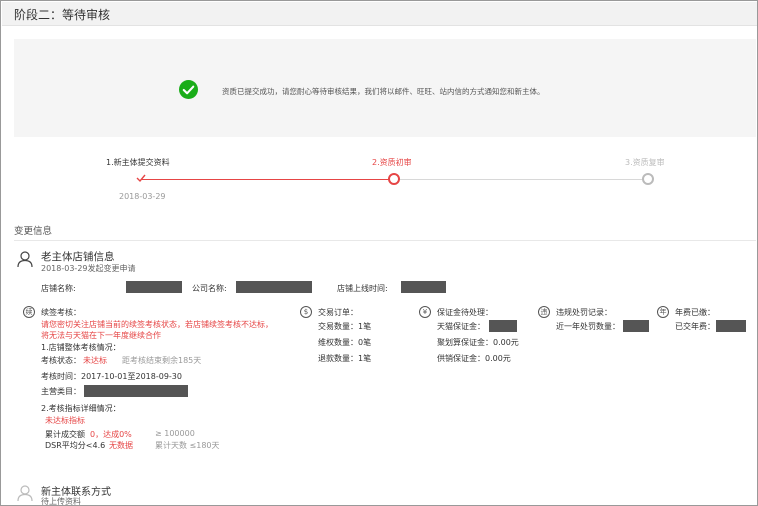  What do you see at coordinates (461, 326) in the screenshot?
I see `tmall-deposit-label: 天猫保证金：` at bounding box center [461, 326].